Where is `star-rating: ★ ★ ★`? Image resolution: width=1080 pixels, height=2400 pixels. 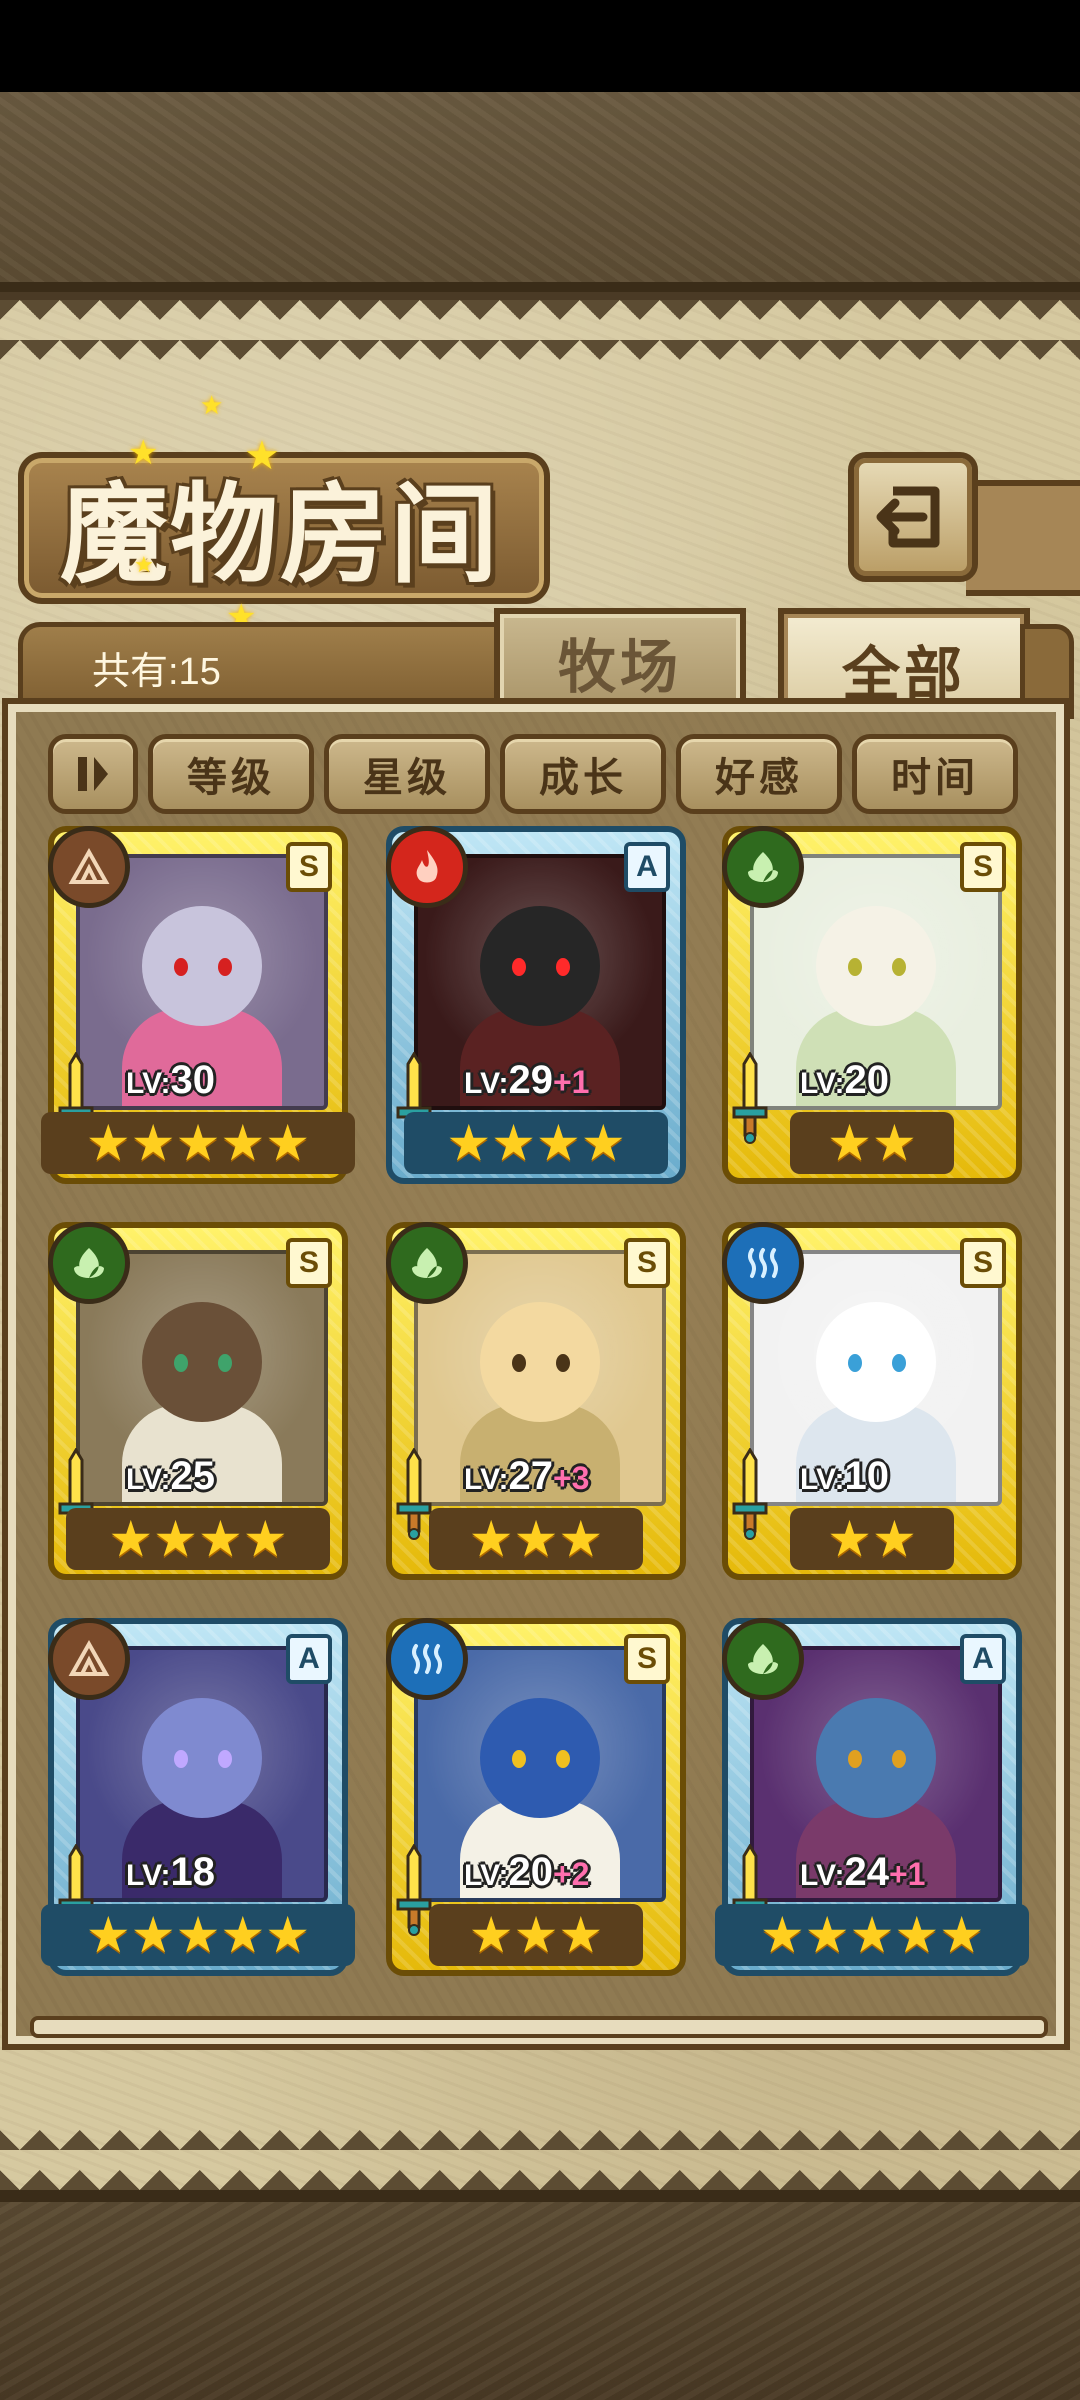
star-rating: ★ ★ ★ is located at coordinates (536, 1935).